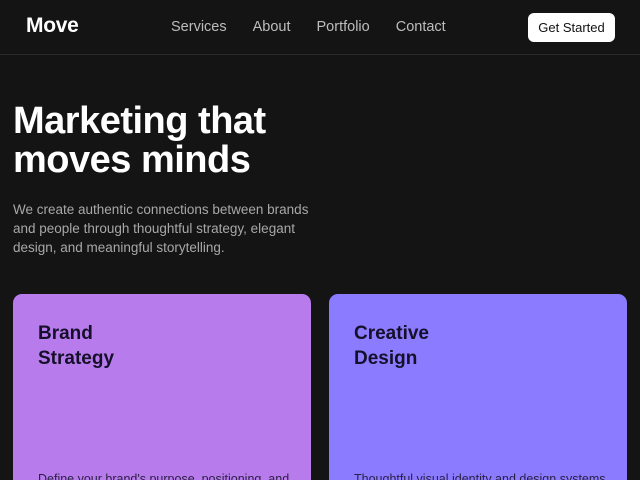 This screenshot has height=480, width=640. Describe the element at coordinates (391, 333) in the screenshot. I see `card-title-line-1: Creative` at that location.